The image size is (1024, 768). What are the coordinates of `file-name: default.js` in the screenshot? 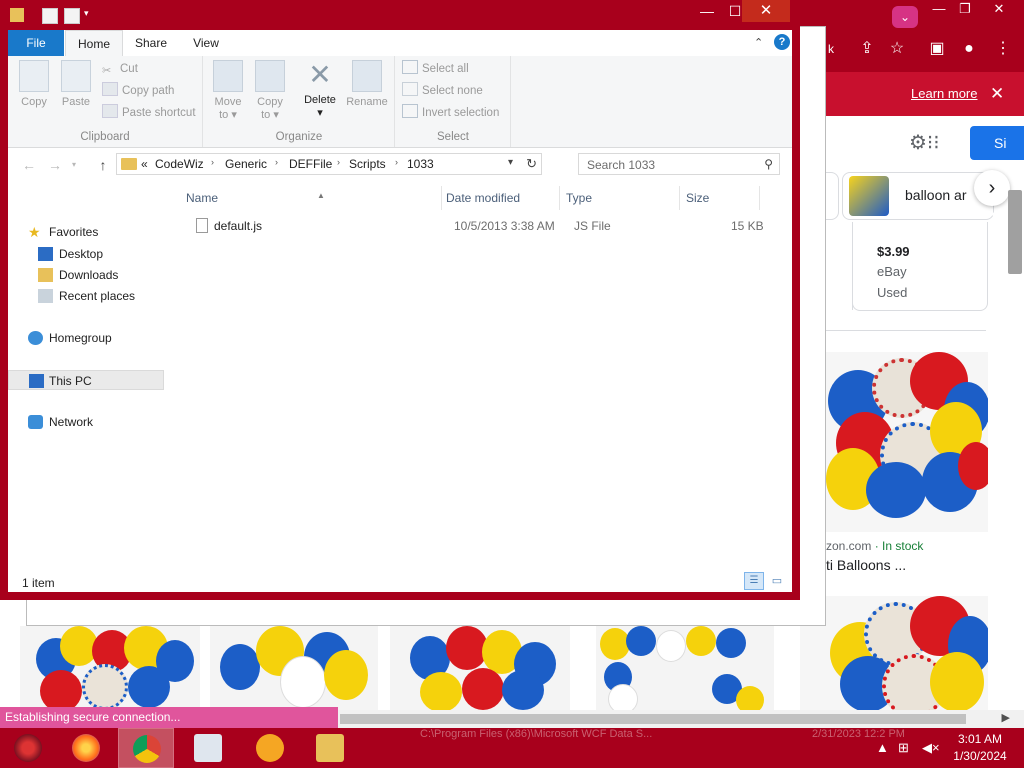 It's located at (238, 226).